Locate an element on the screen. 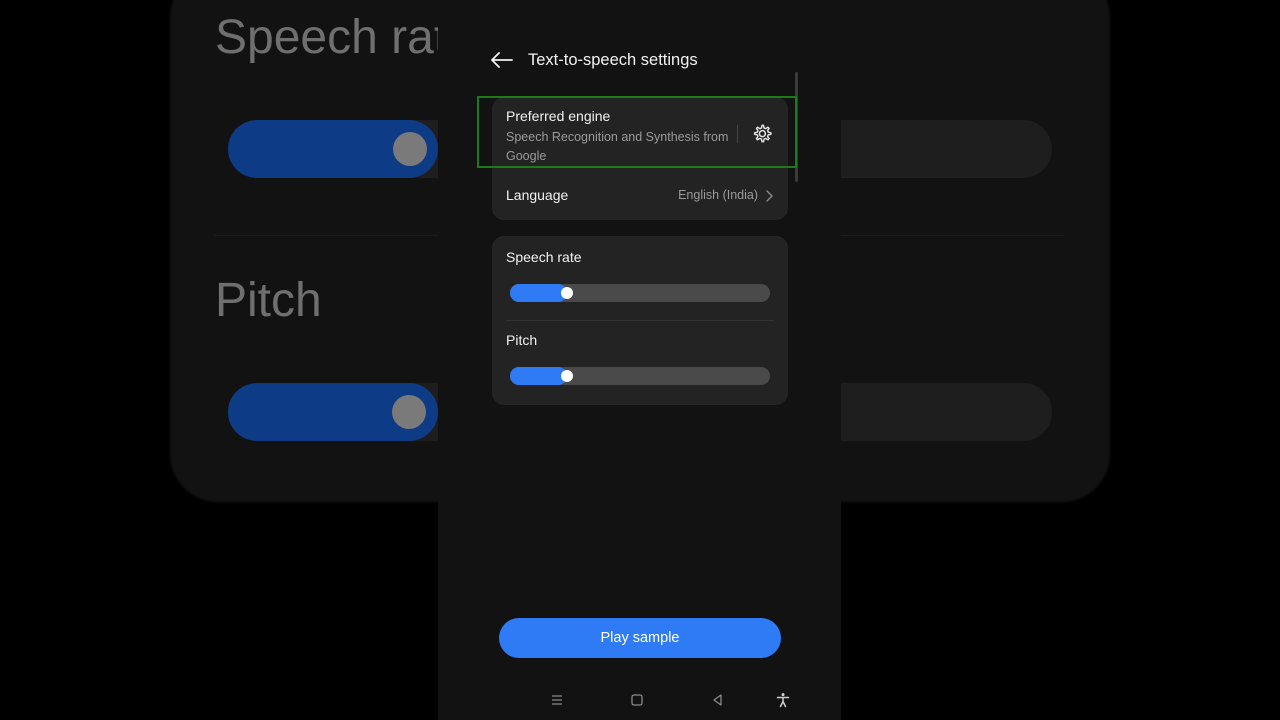  vertical-separator is located at coordinates (737, 134).